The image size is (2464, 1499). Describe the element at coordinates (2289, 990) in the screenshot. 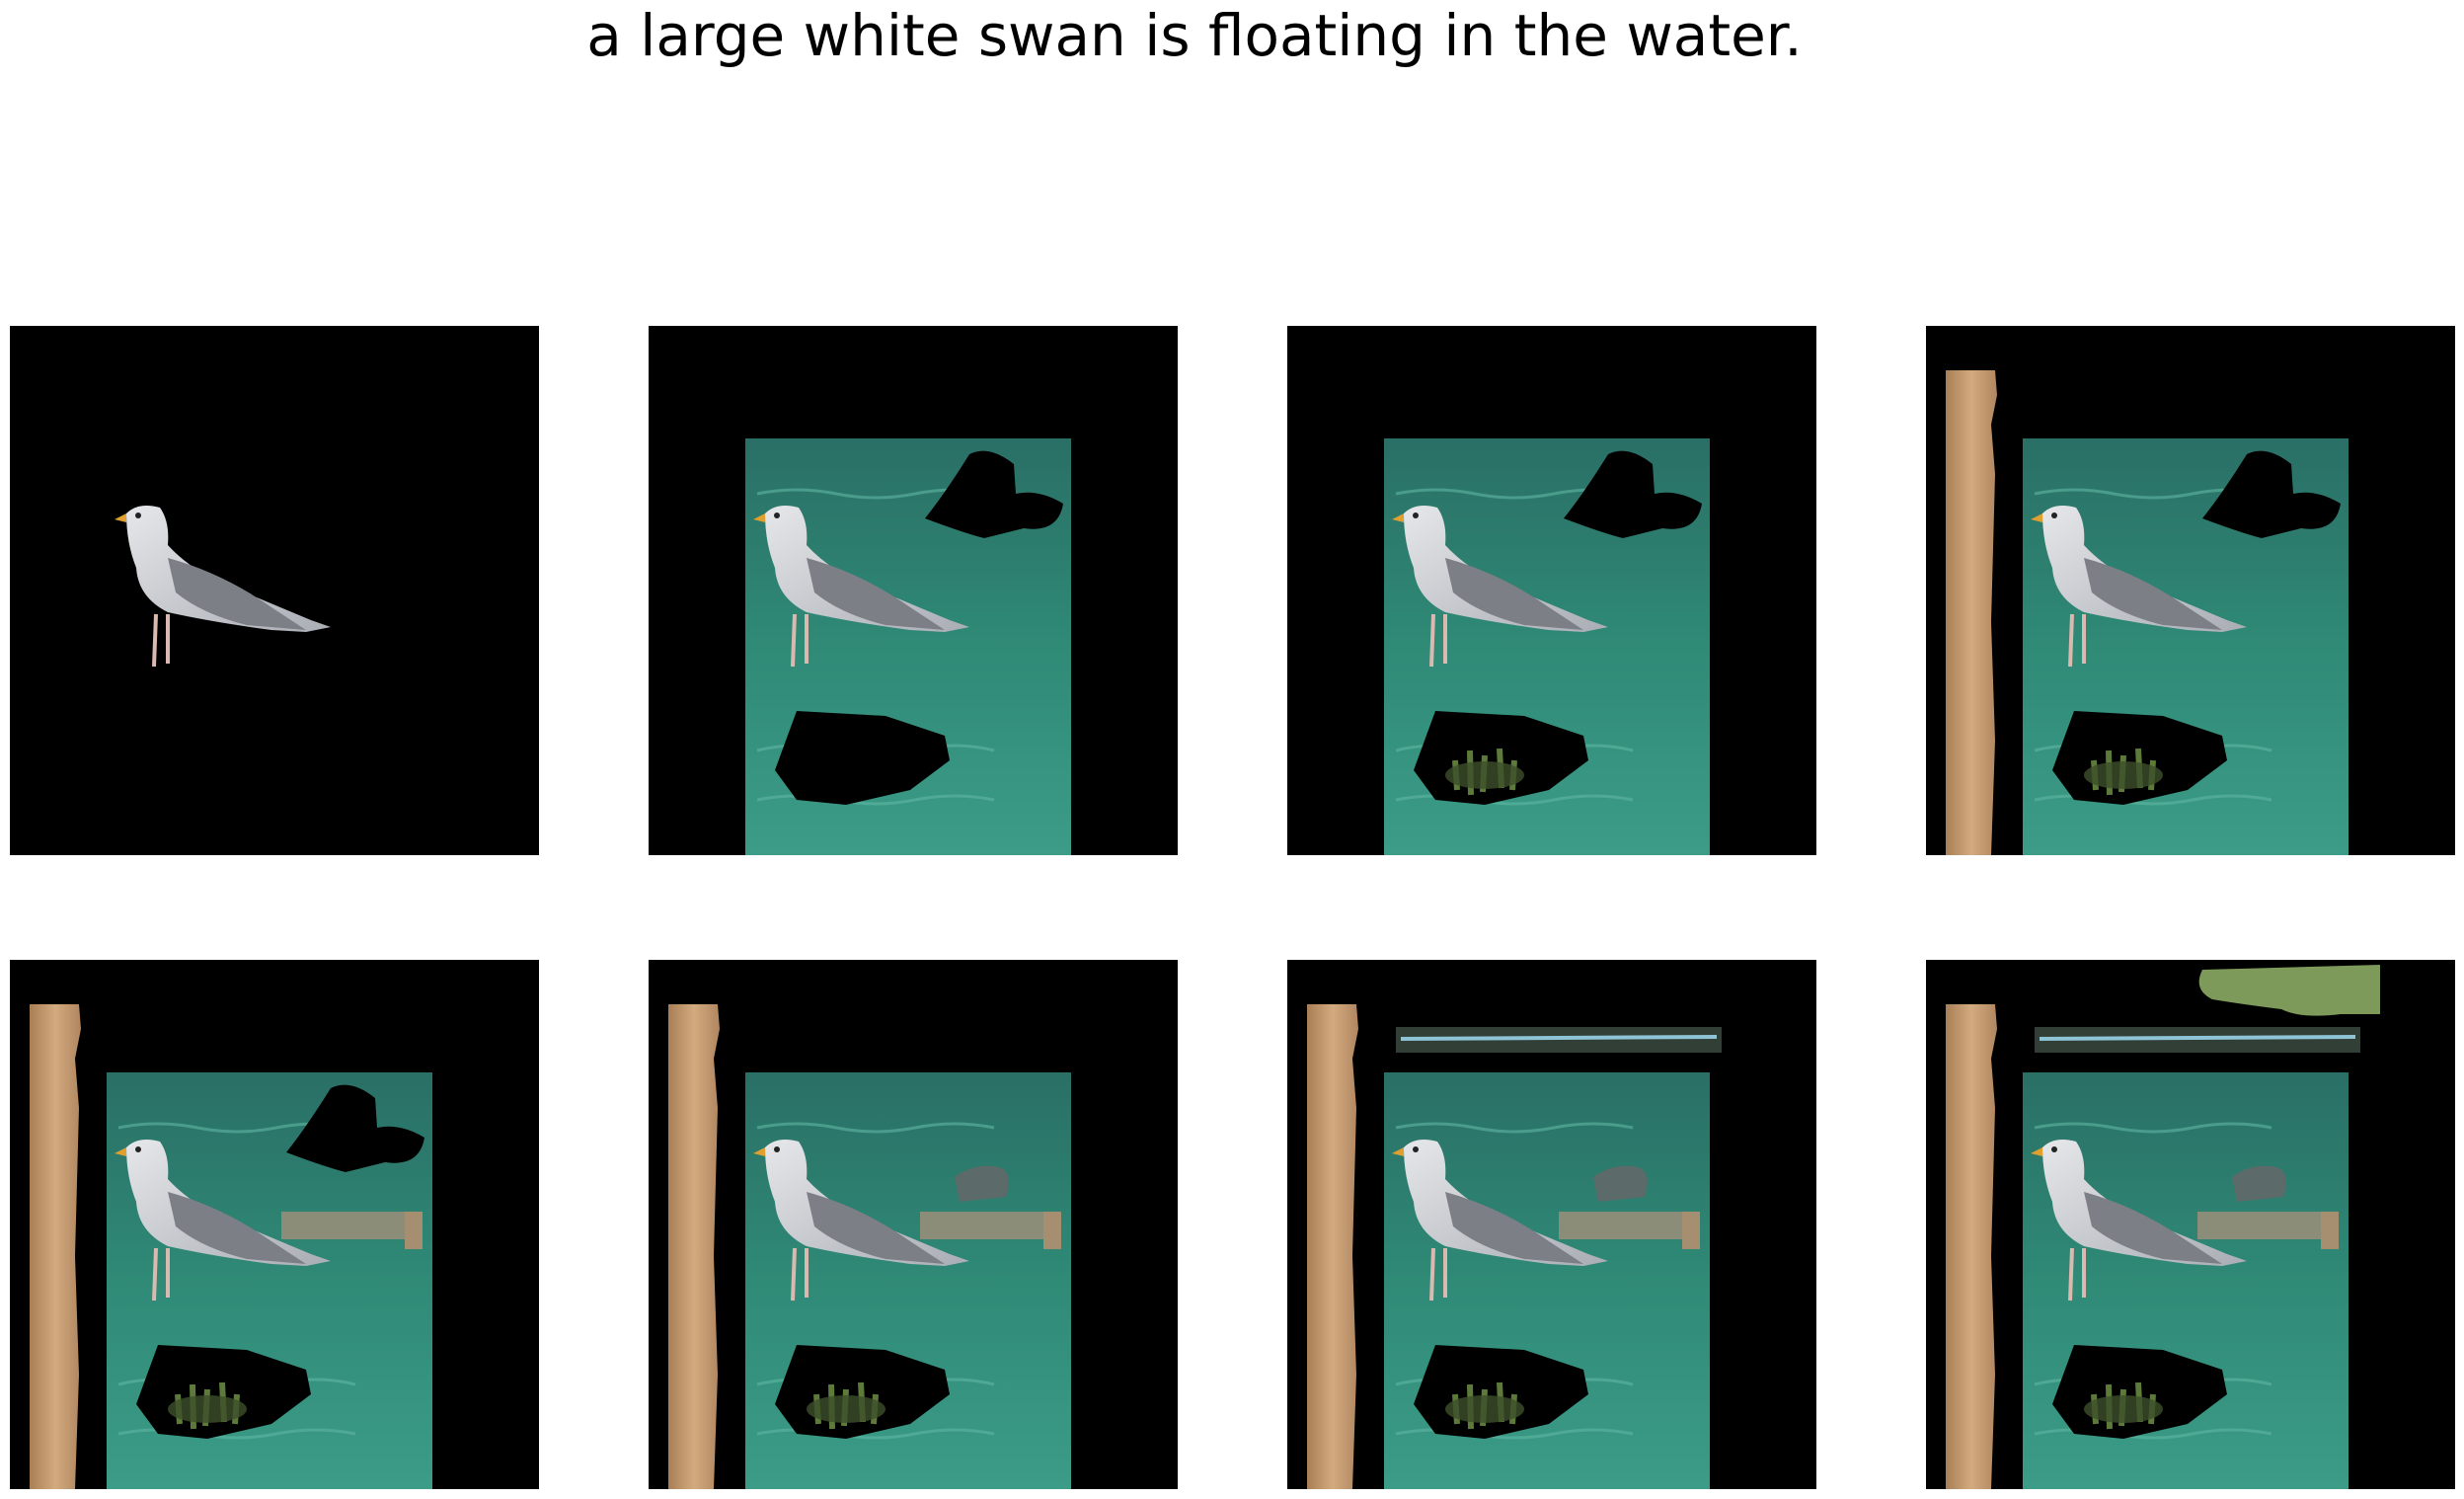

I see `foliage` at that location.